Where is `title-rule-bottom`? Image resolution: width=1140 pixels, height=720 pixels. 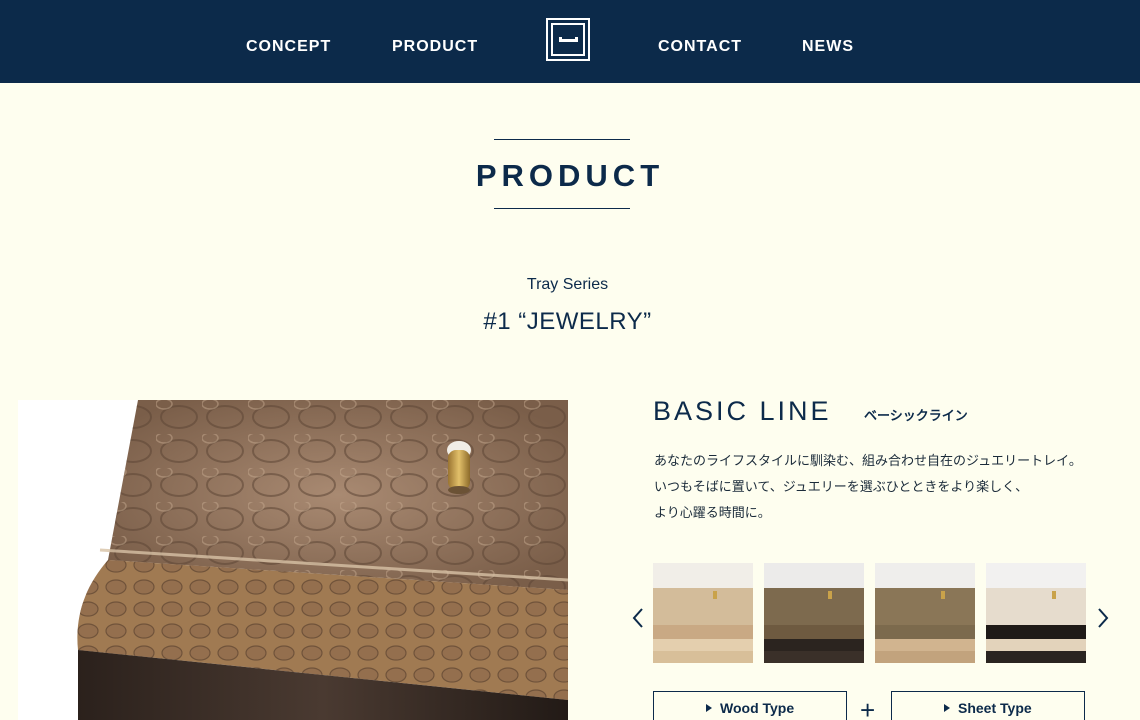 title-rule-bottom is located at coordinates (562, 208).